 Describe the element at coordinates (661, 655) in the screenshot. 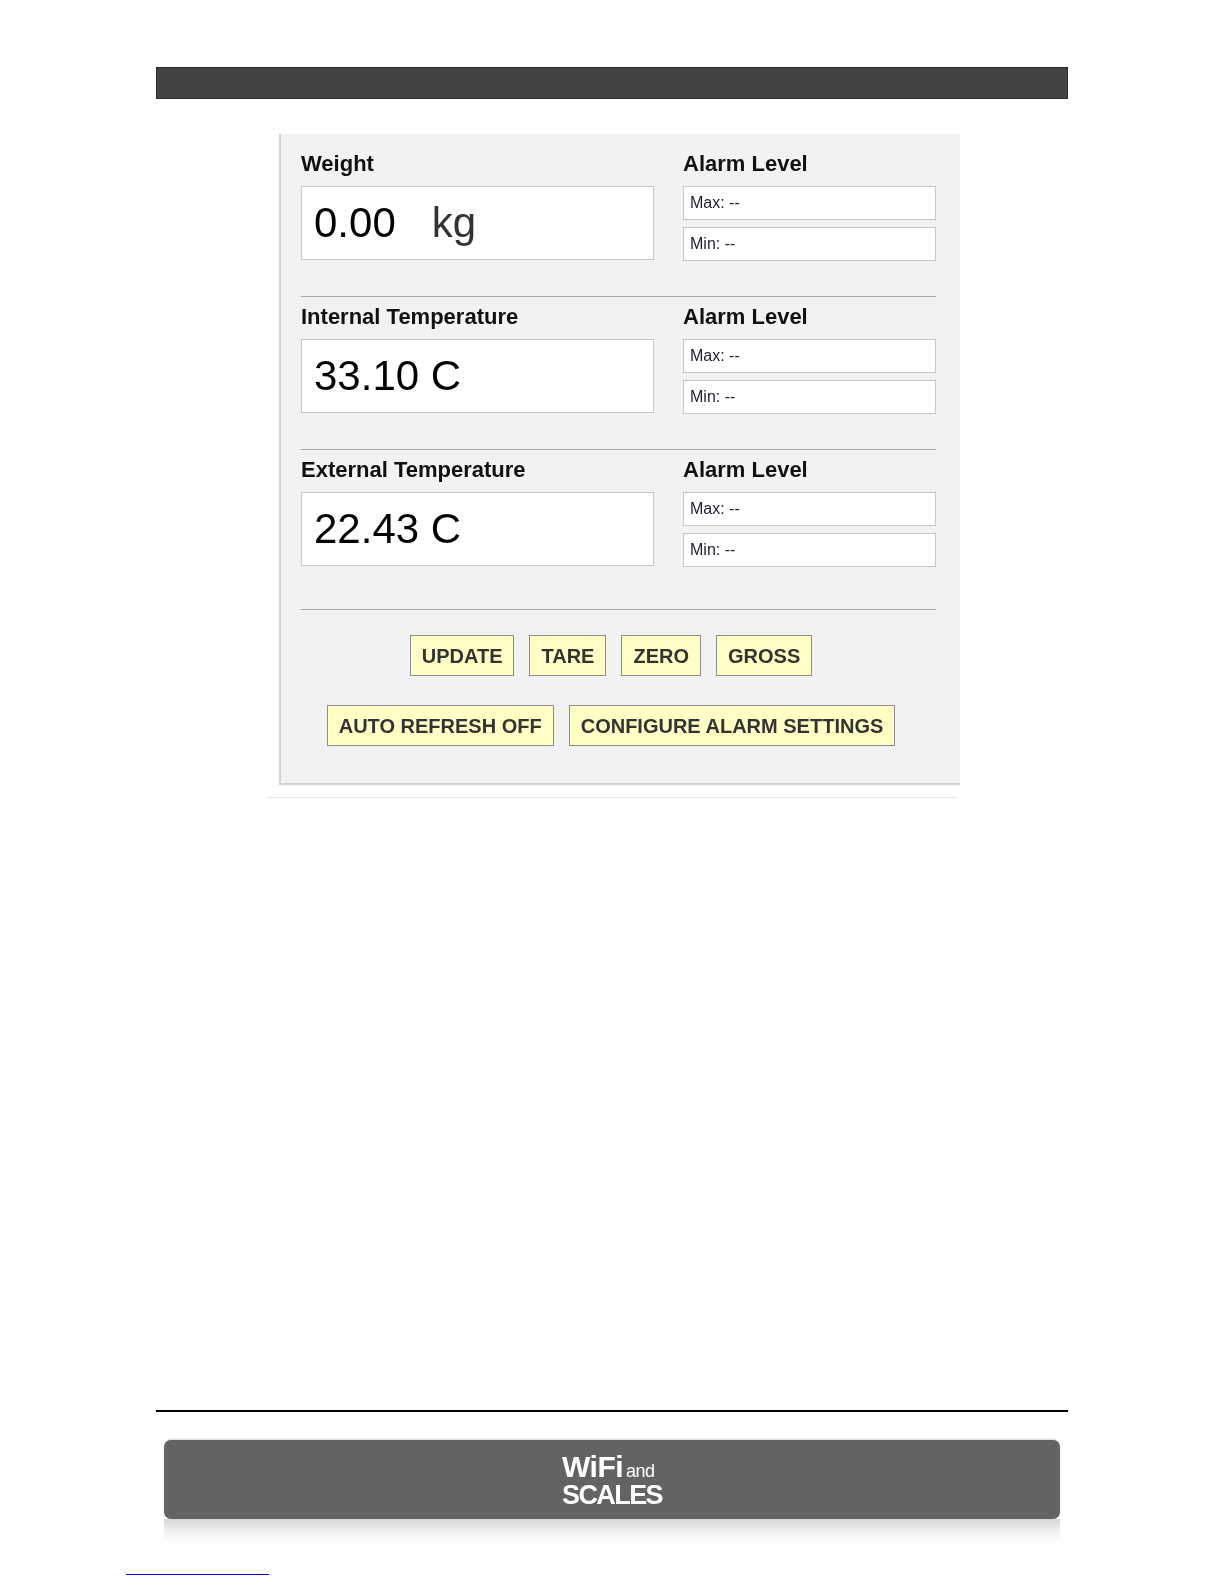

I see `action-button: ZERO` at that location.